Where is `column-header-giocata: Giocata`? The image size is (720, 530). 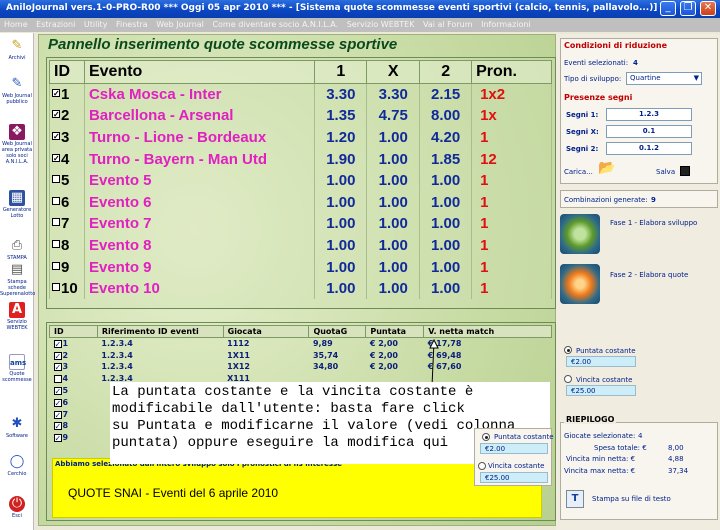 column-header-giocata: Giocata is located at coordinates (266, 331).